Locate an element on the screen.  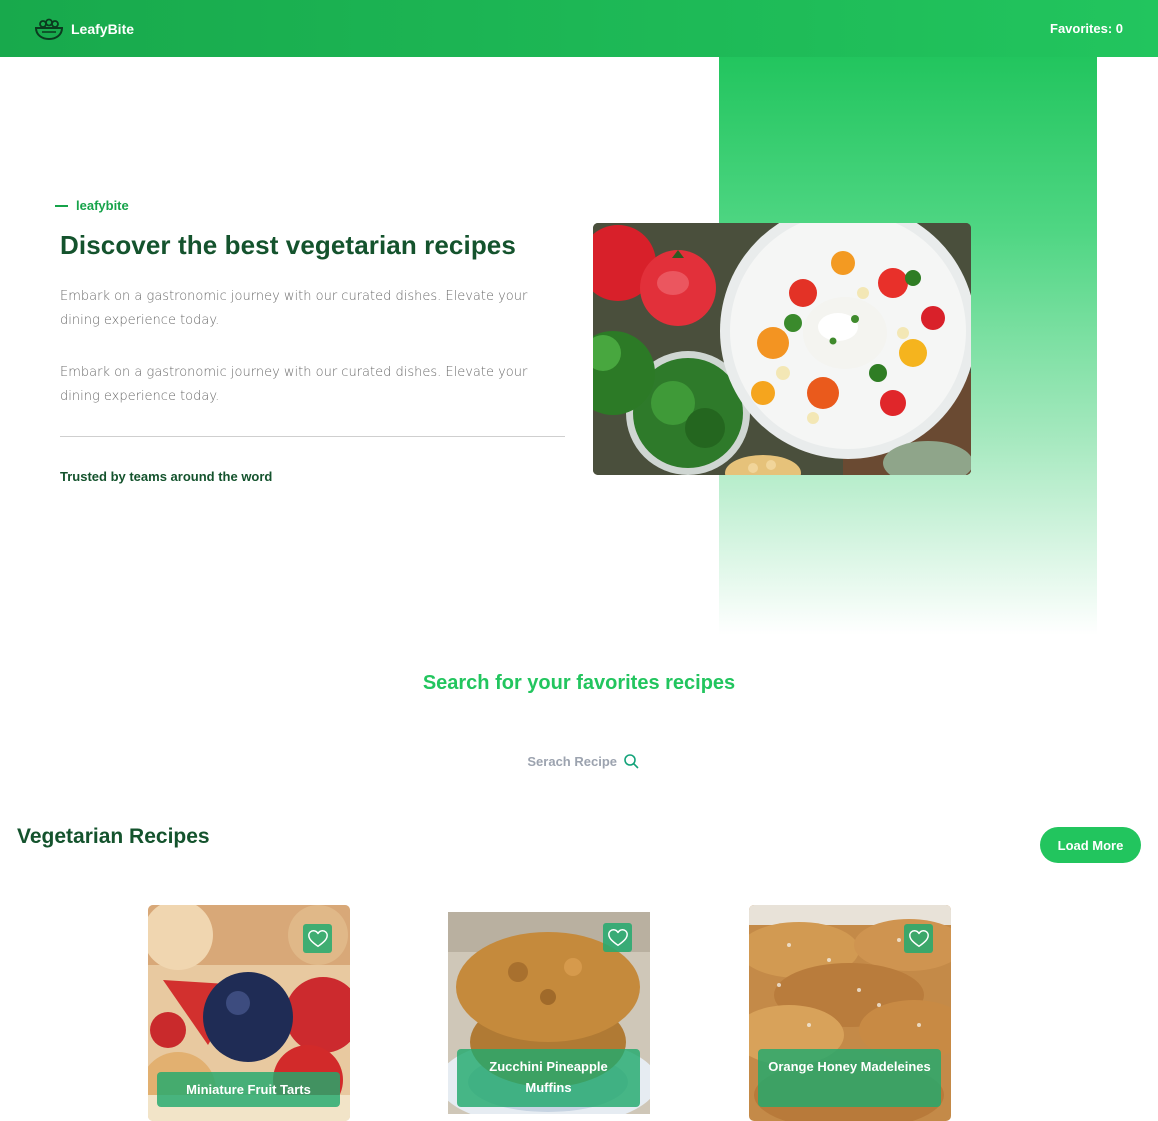
recipe-name: Zucchini Pineapple Muffins is located at coordinates (548, 1078).